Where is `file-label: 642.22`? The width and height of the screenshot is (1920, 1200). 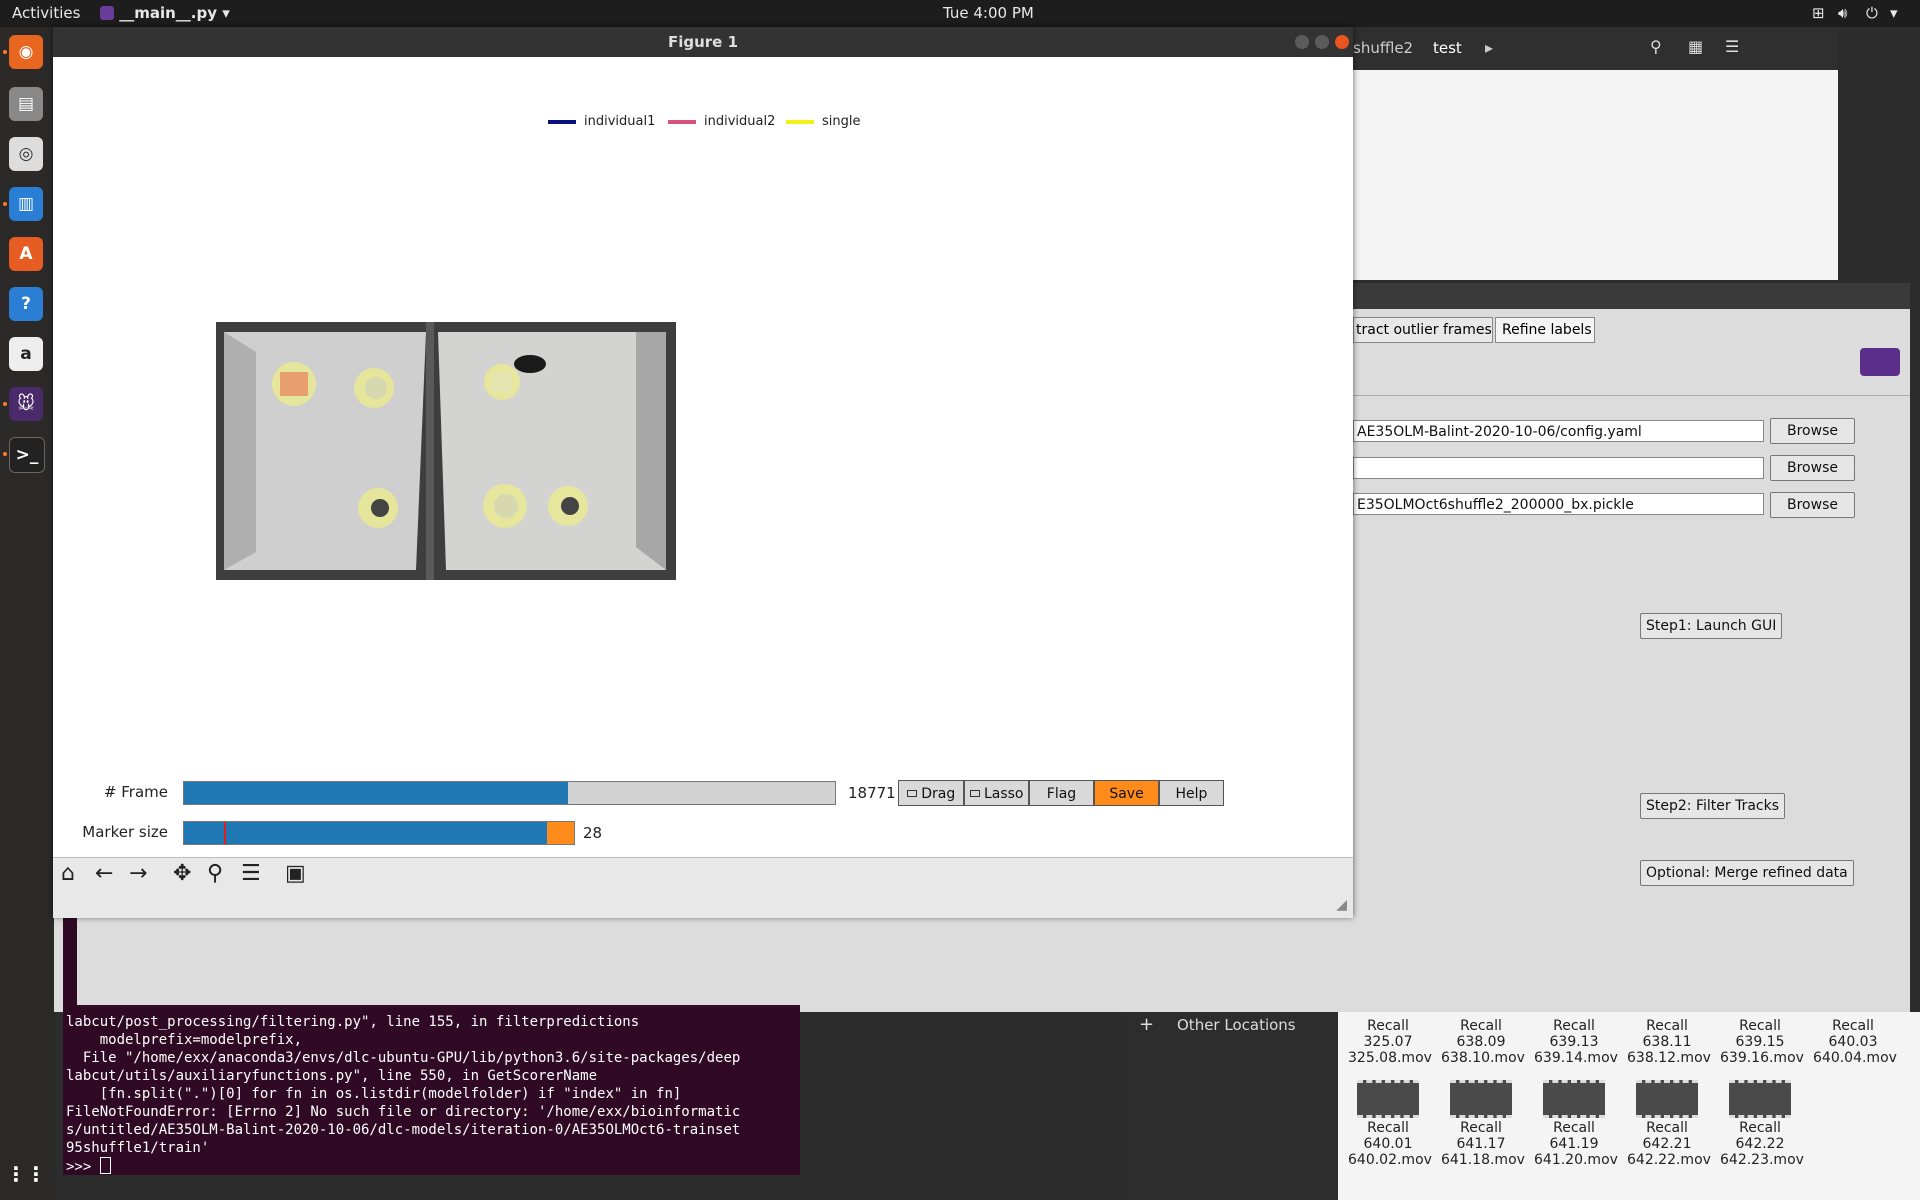 file-label: 642.22 is located at coordinates (1760, 1144).